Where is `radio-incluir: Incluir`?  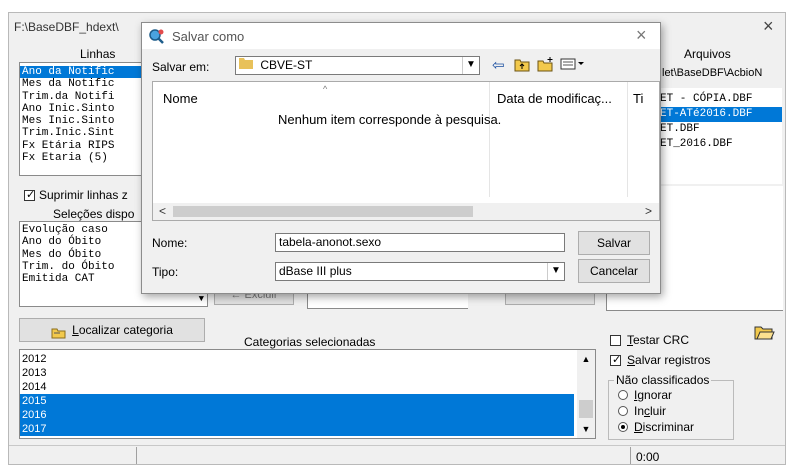 radio-incluir: Incluir is located at coordinates (642, 411).